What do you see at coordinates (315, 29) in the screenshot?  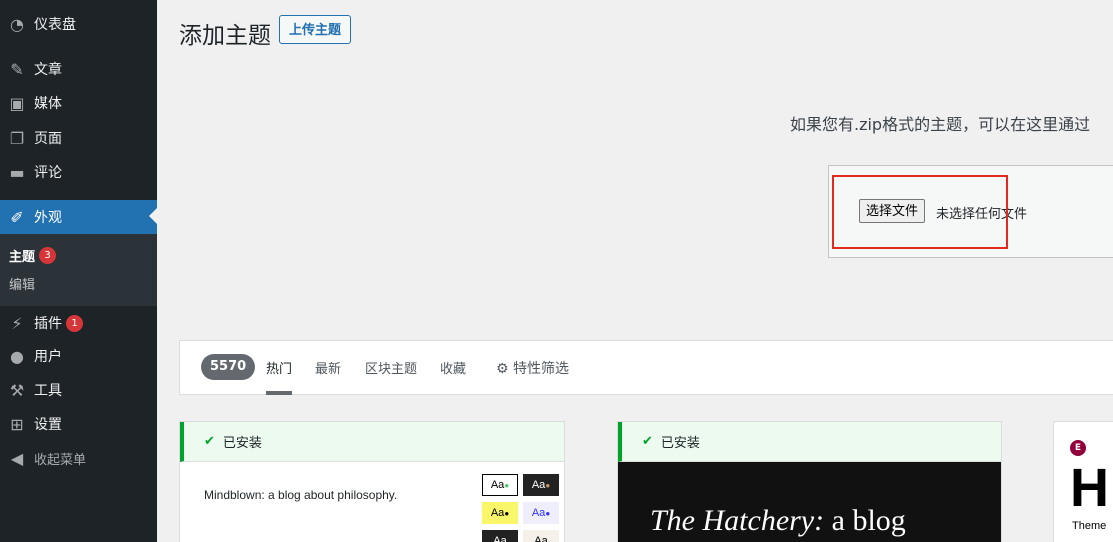 I see `upload-theme-button: 上传主题` at bounding box center [315, 29].